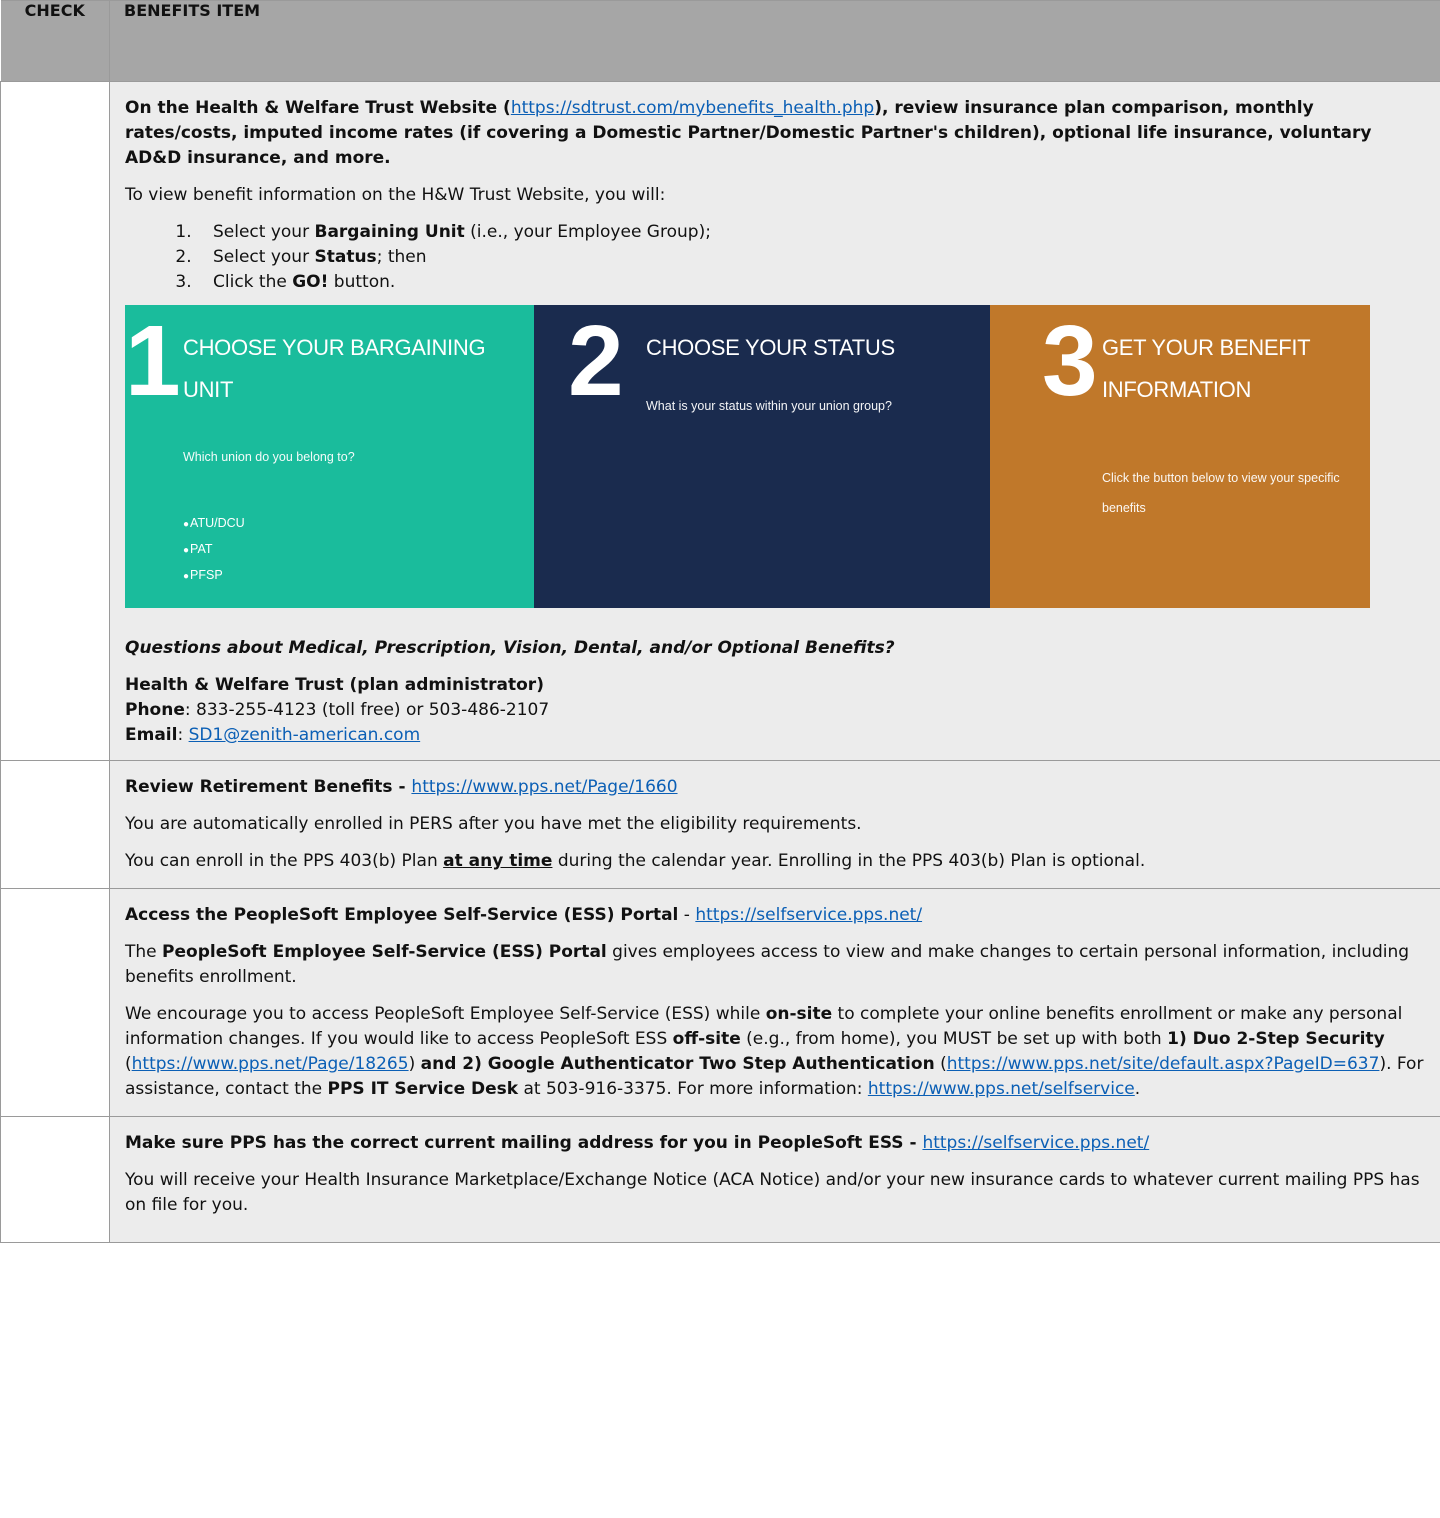  I want to click on step-item: Select your Status; then, so click(811, 257).